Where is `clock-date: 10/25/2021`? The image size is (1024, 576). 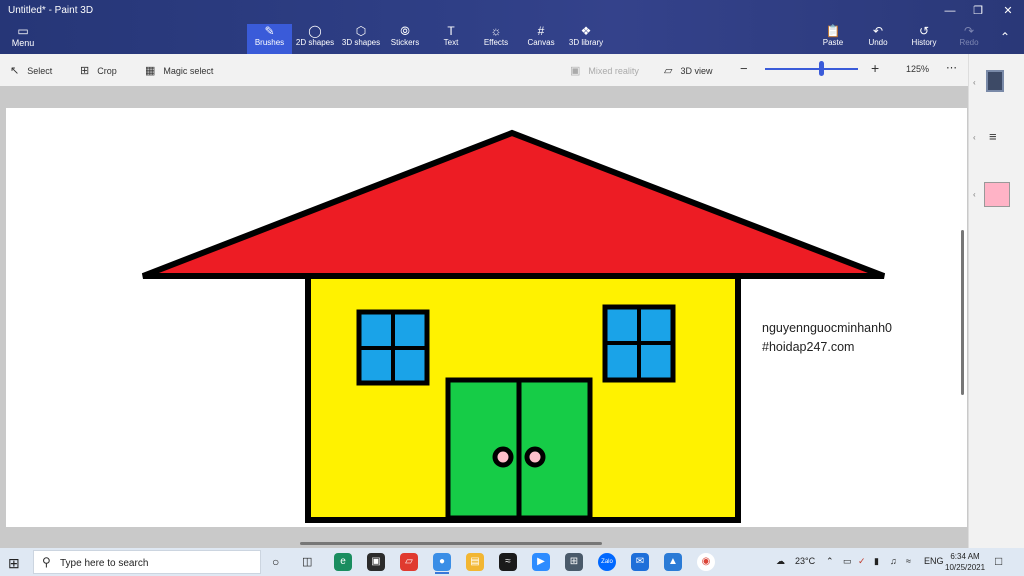 clock-date: 10/25/2021 is located at coordinates (965, 567).